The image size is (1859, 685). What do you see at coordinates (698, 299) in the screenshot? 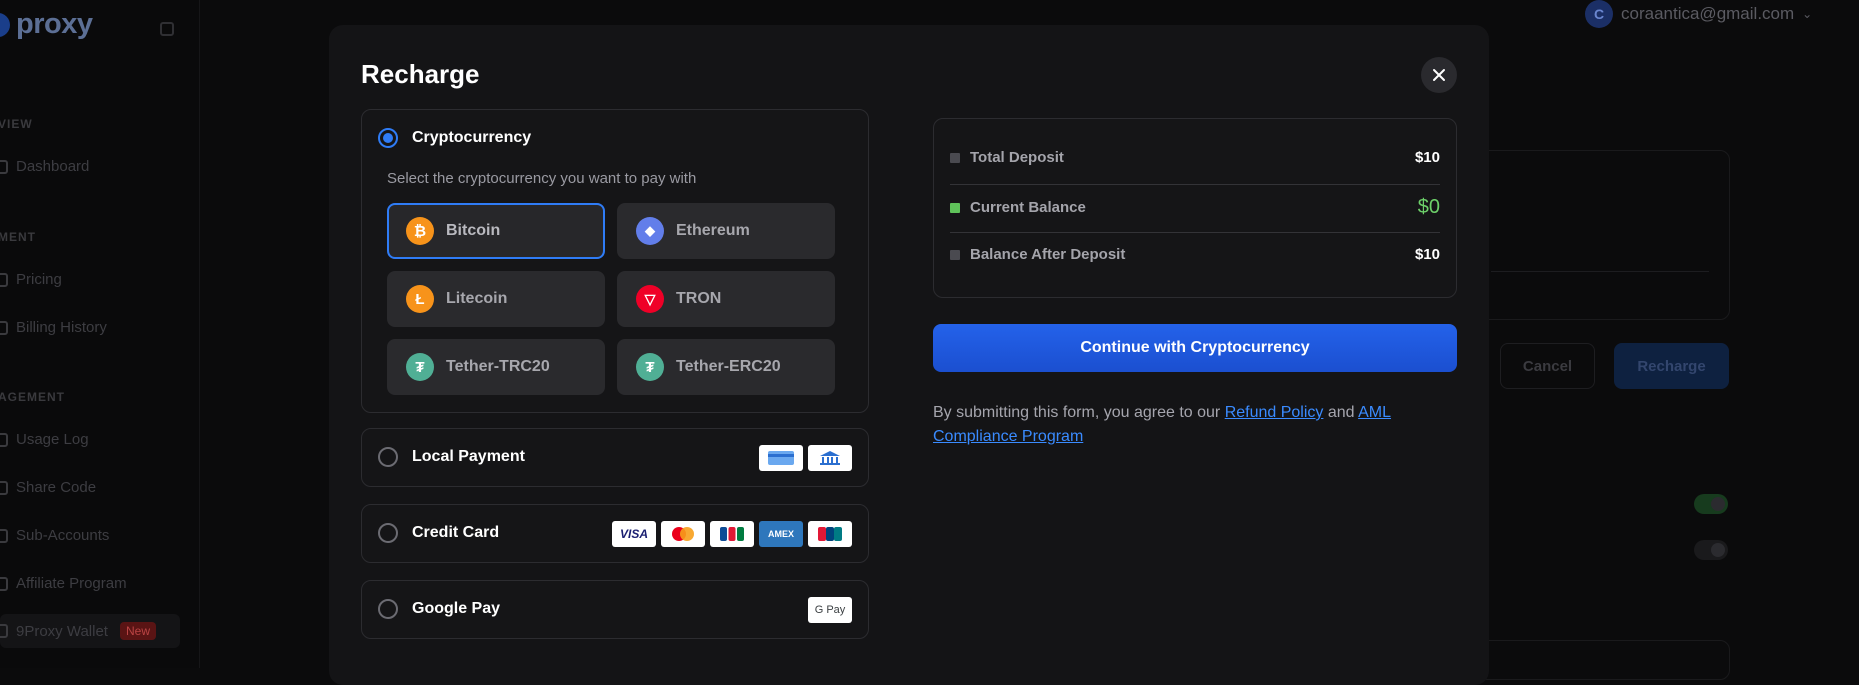
I see `coin-name: TRON` at bounding box center [698, 299].